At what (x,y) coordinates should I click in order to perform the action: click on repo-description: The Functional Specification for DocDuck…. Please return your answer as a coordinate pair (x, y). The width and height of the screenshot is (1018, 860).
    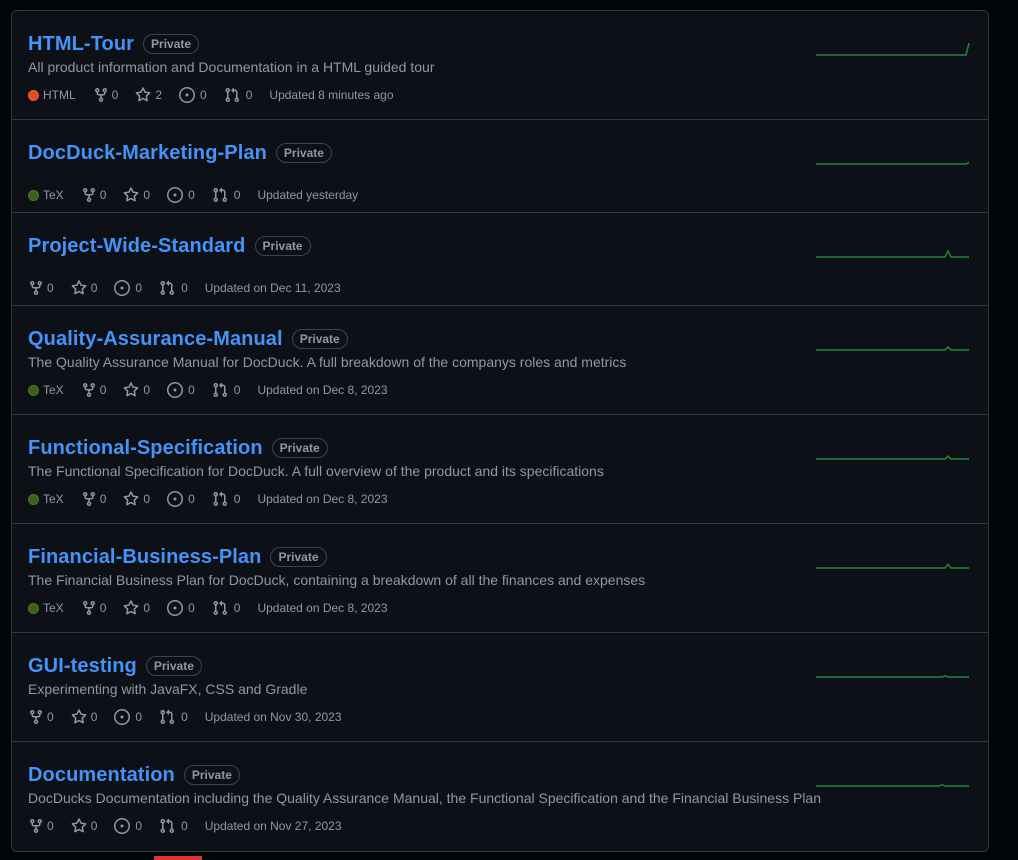
    Looking at the image, I should click on (316, 471).